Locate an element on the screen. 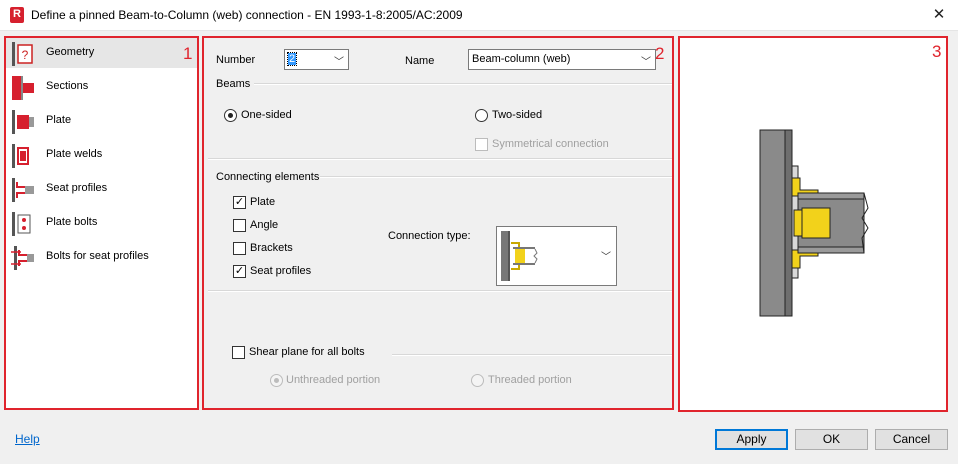 This screenshot has height=464, width=958. apply-button: Apply is located at coordinates (751, 439).